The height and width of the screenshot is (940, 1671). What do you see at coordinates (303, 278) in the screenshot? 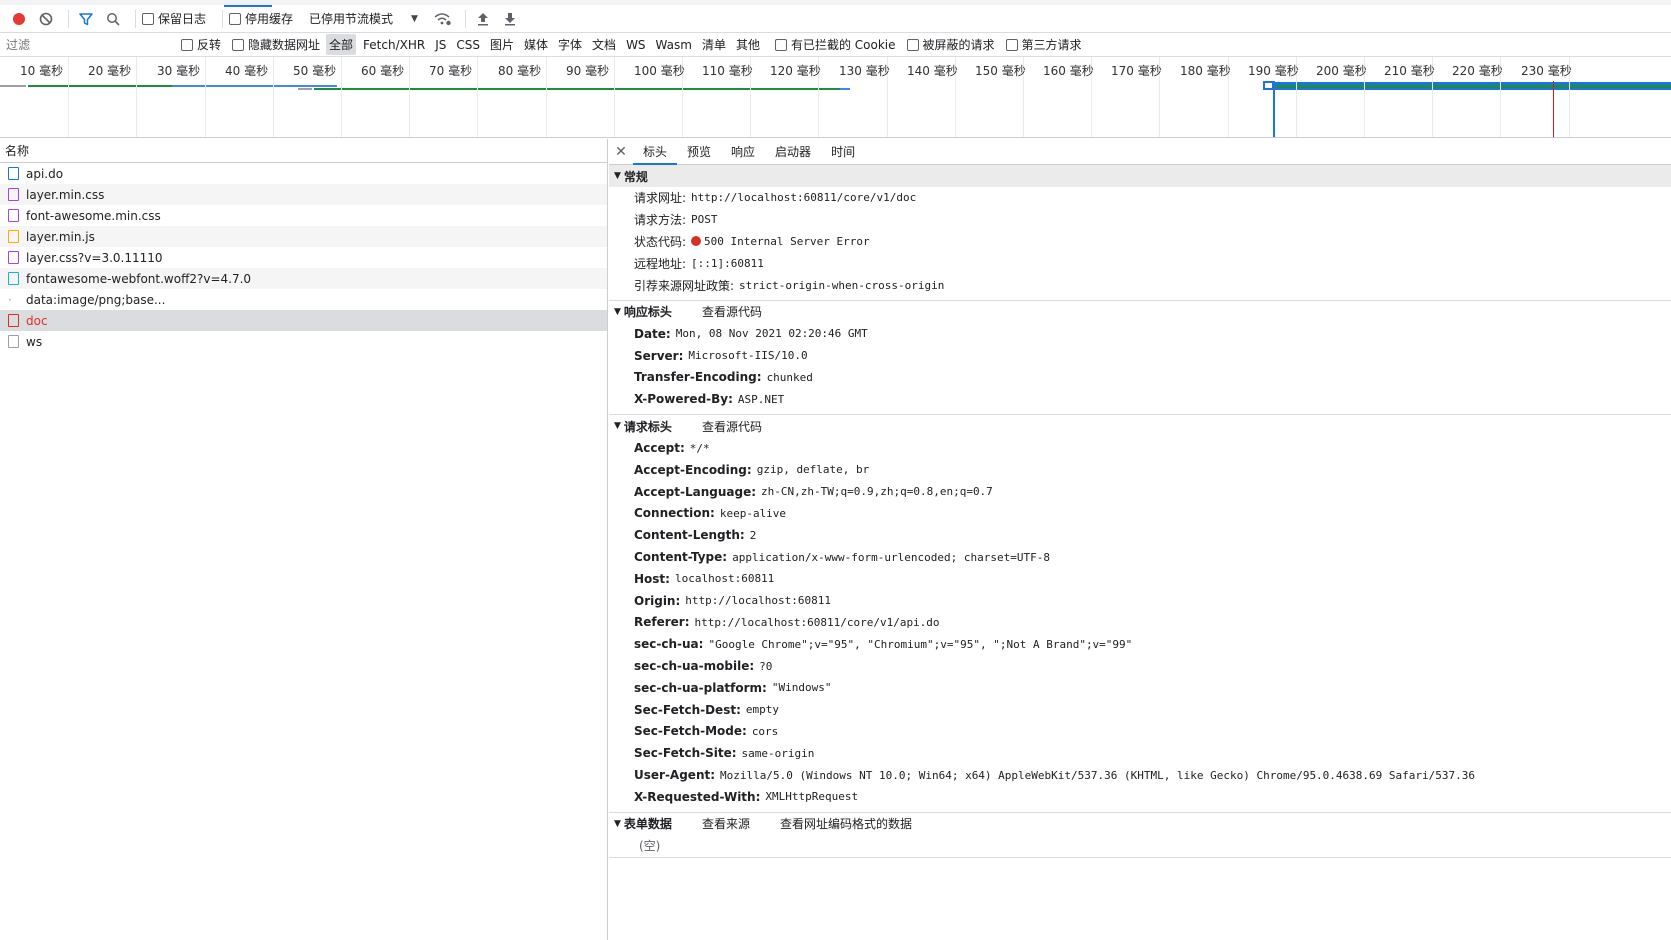
I see `request-row: fontawesome-webfont.woff2?v=4.7.0` at bounding box center [303, 278].